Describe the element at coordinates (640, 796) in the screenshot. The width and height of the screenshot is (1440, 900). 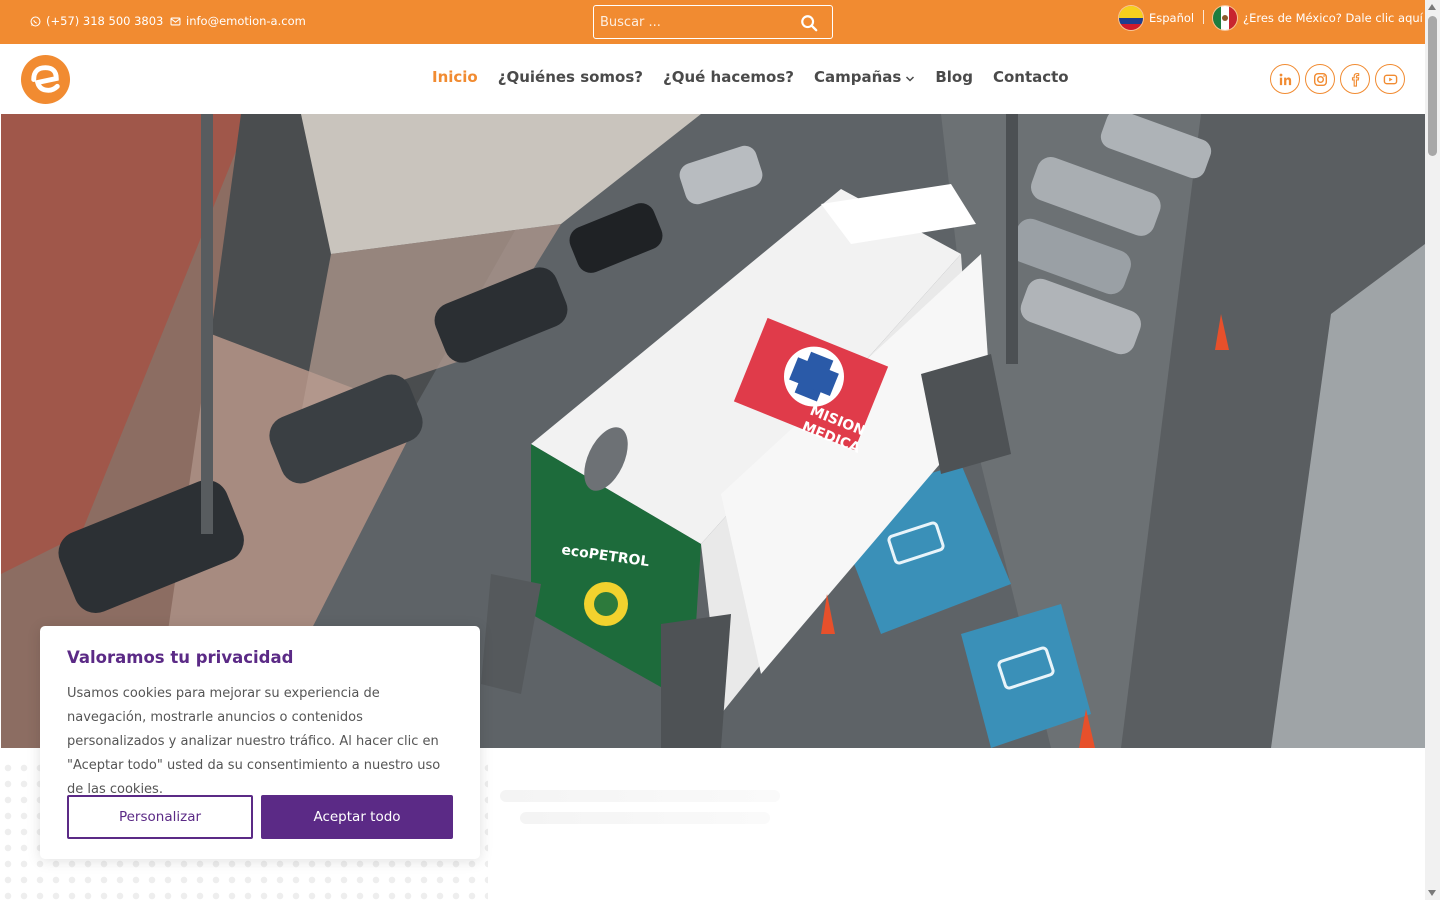
I see `faint-content-a` at that location.